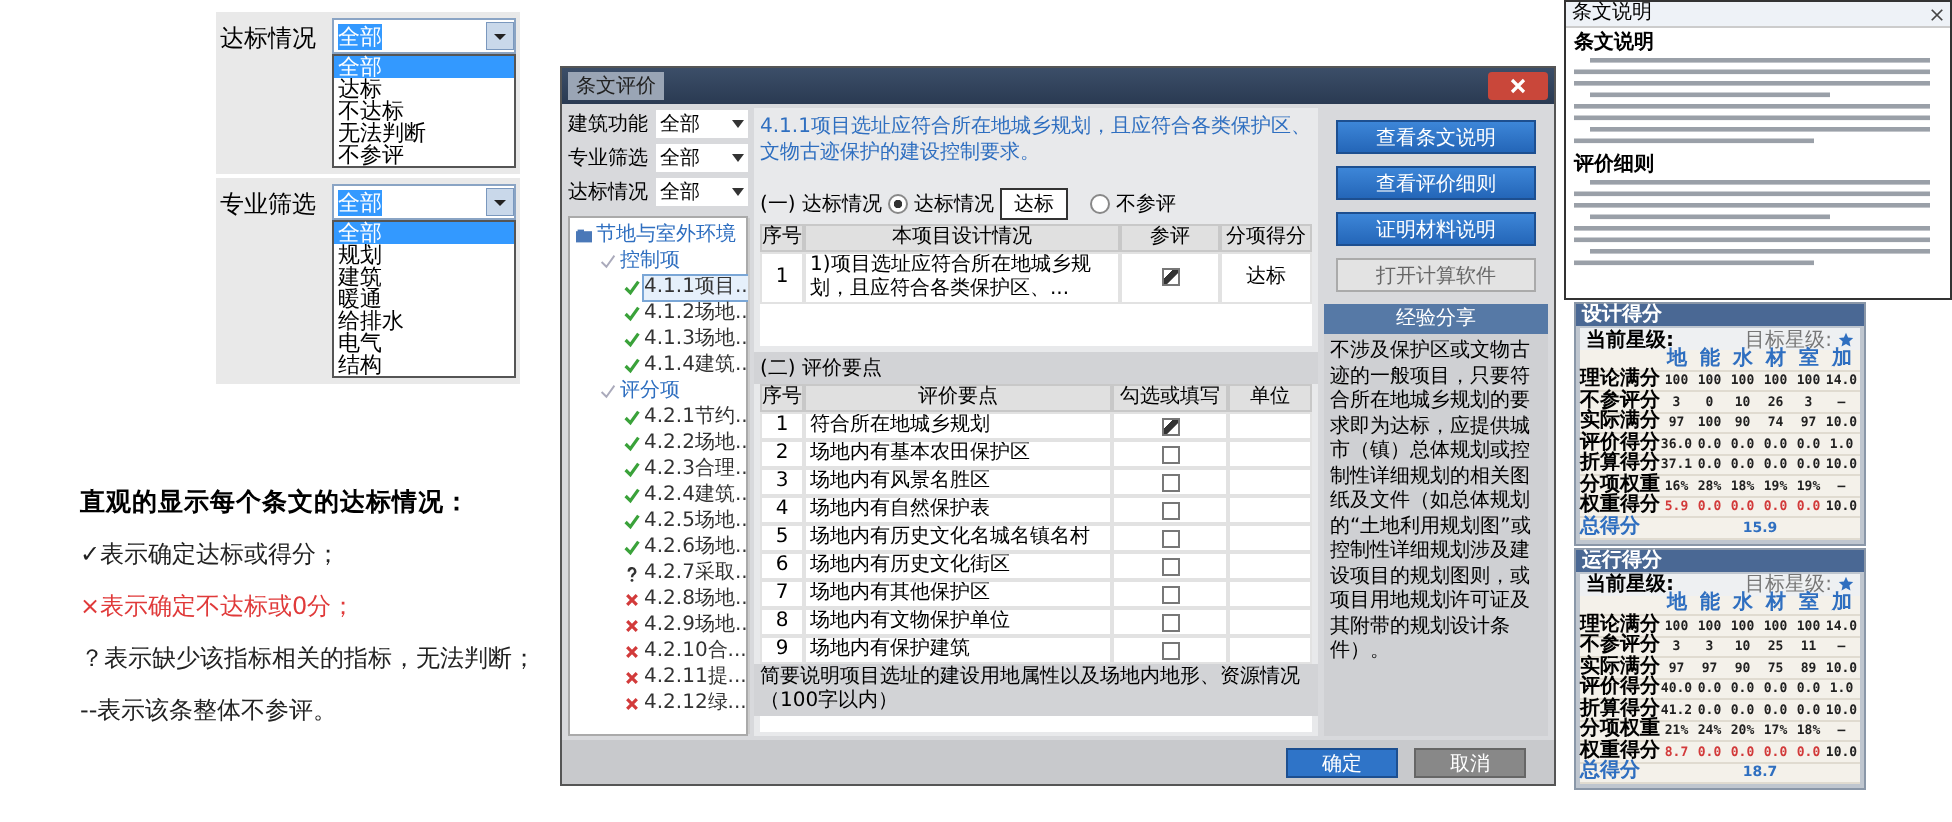 Image resolution: width=1952 pixels, height=822 pixels. Describe the element at coordinates (696, 443) in the screenshot. I see `tree-item: 4.2.2场地..` at that location.